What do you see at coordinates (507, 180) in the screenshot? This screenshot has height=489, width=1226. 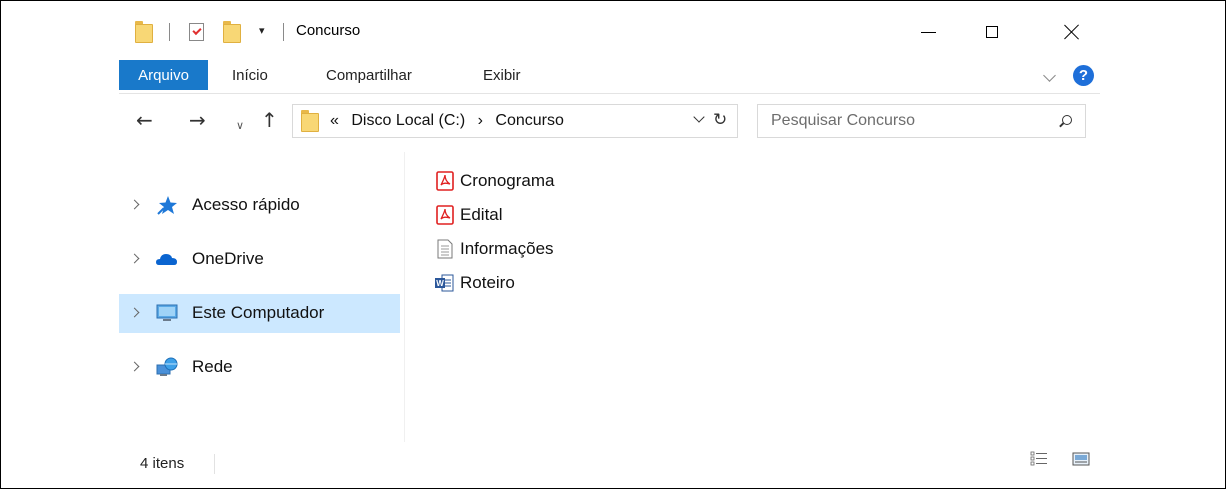 I see `file-name: Cronograma` at bounding box center [507, 180].